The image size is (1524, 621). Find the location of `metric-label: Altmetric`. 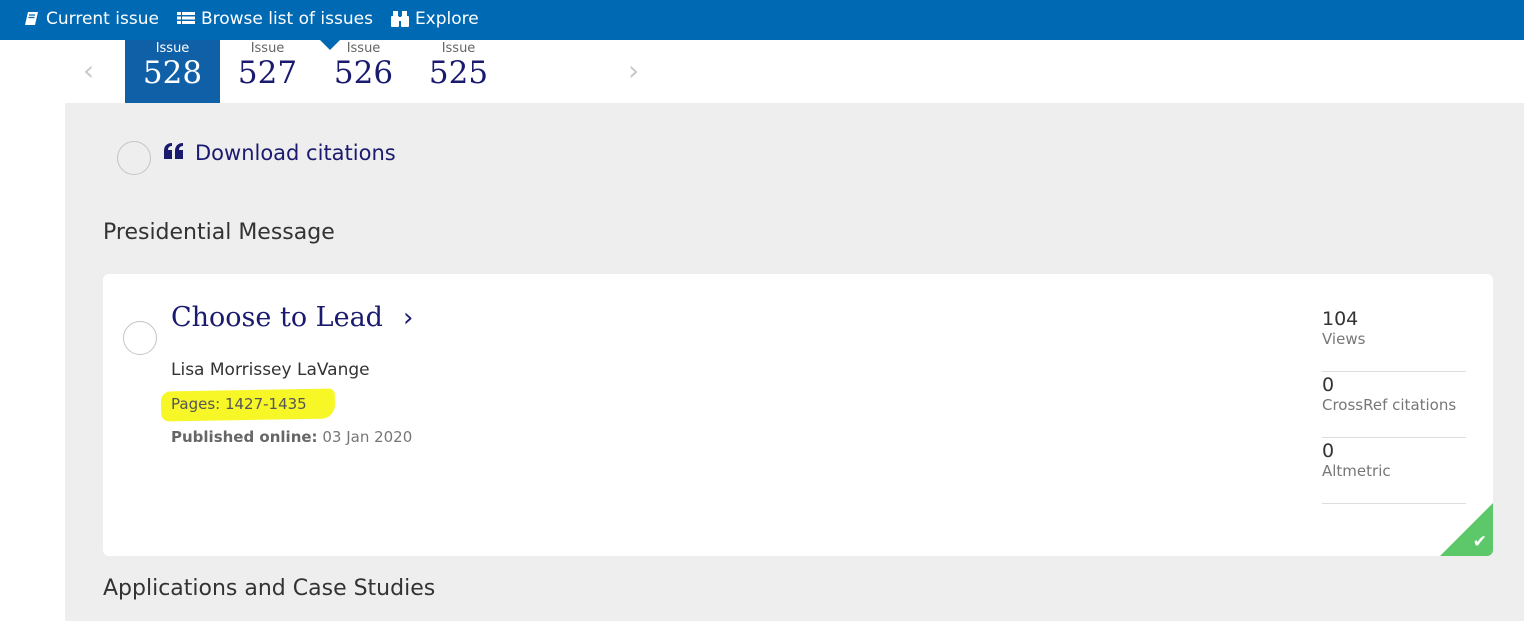

metric-label: Altmetric is located at coordinates (1356, 471).